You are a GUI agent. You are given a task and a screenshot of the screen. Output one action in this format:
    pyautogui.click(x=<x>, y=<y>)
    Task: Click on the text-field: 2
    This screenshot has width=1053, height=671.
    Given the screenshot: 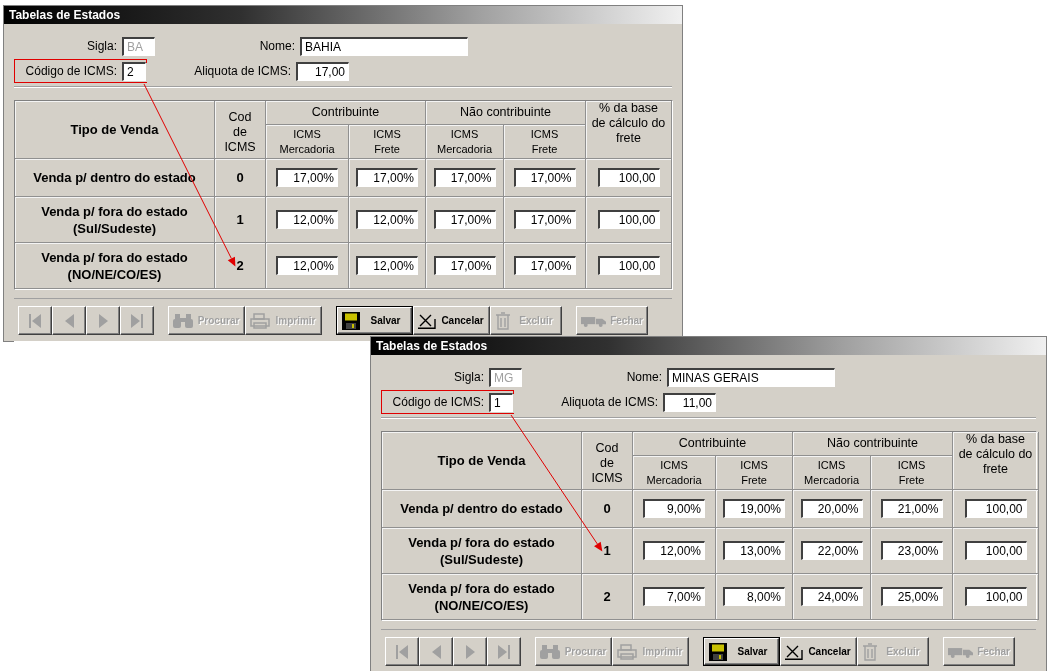 What is the action you would take?
    pyautogui.click(x=134, y=71)
    